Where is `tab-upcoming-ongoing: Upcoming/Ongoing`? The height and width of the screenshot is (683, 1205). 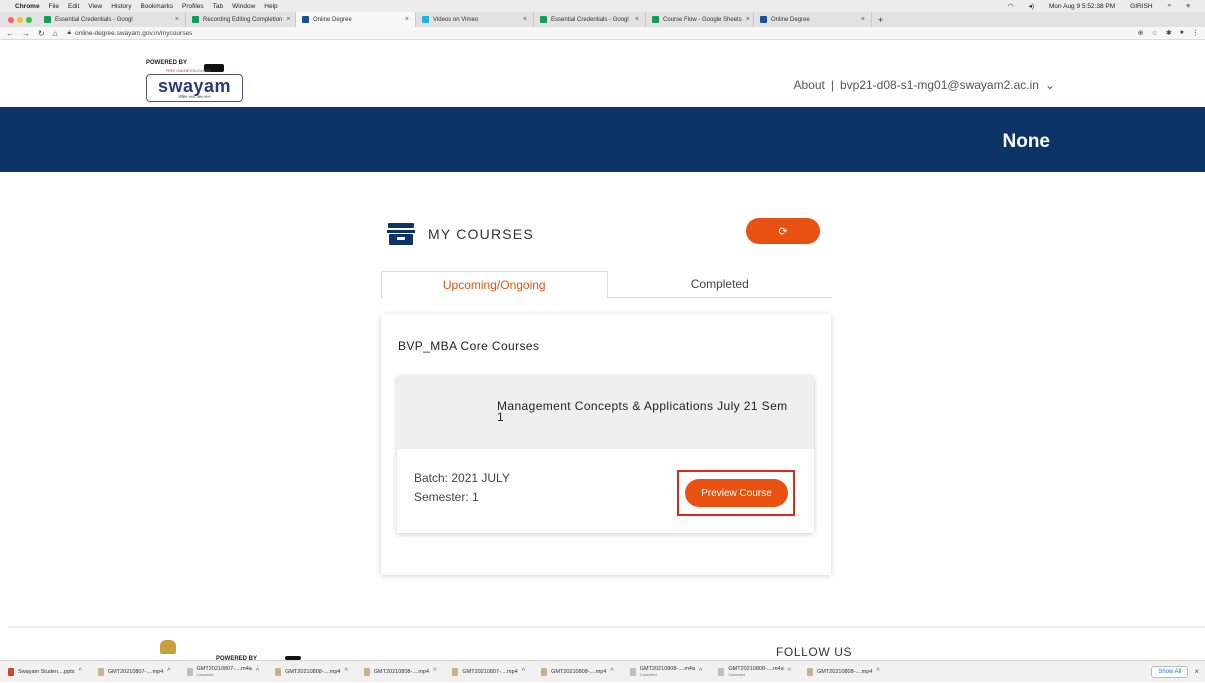
tab-upcoming-ongoing: Upcoming/Ongoing is located at coordinates (494, 284).